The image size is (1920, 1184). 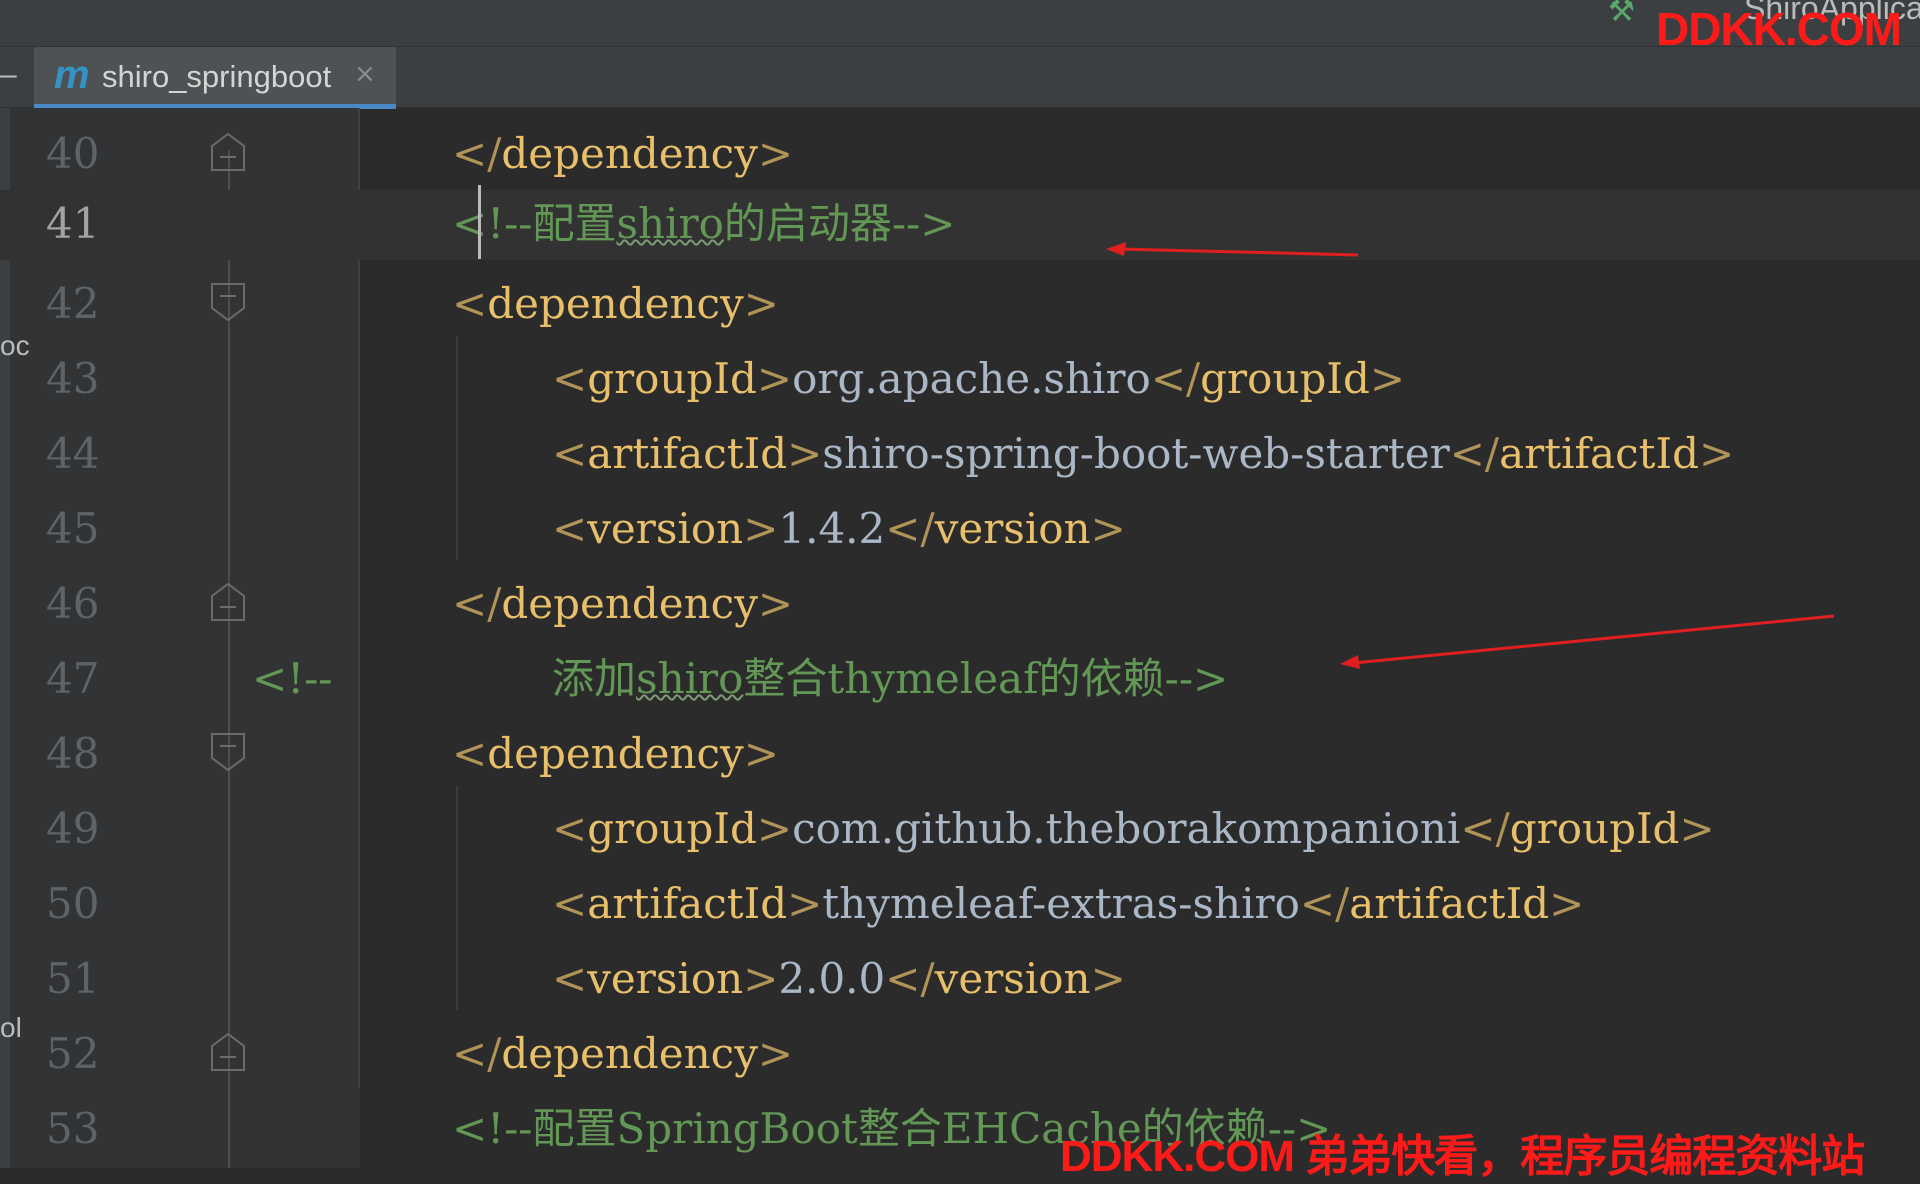 I want to click on annotation-arrows, so click(x=1470, y=455).